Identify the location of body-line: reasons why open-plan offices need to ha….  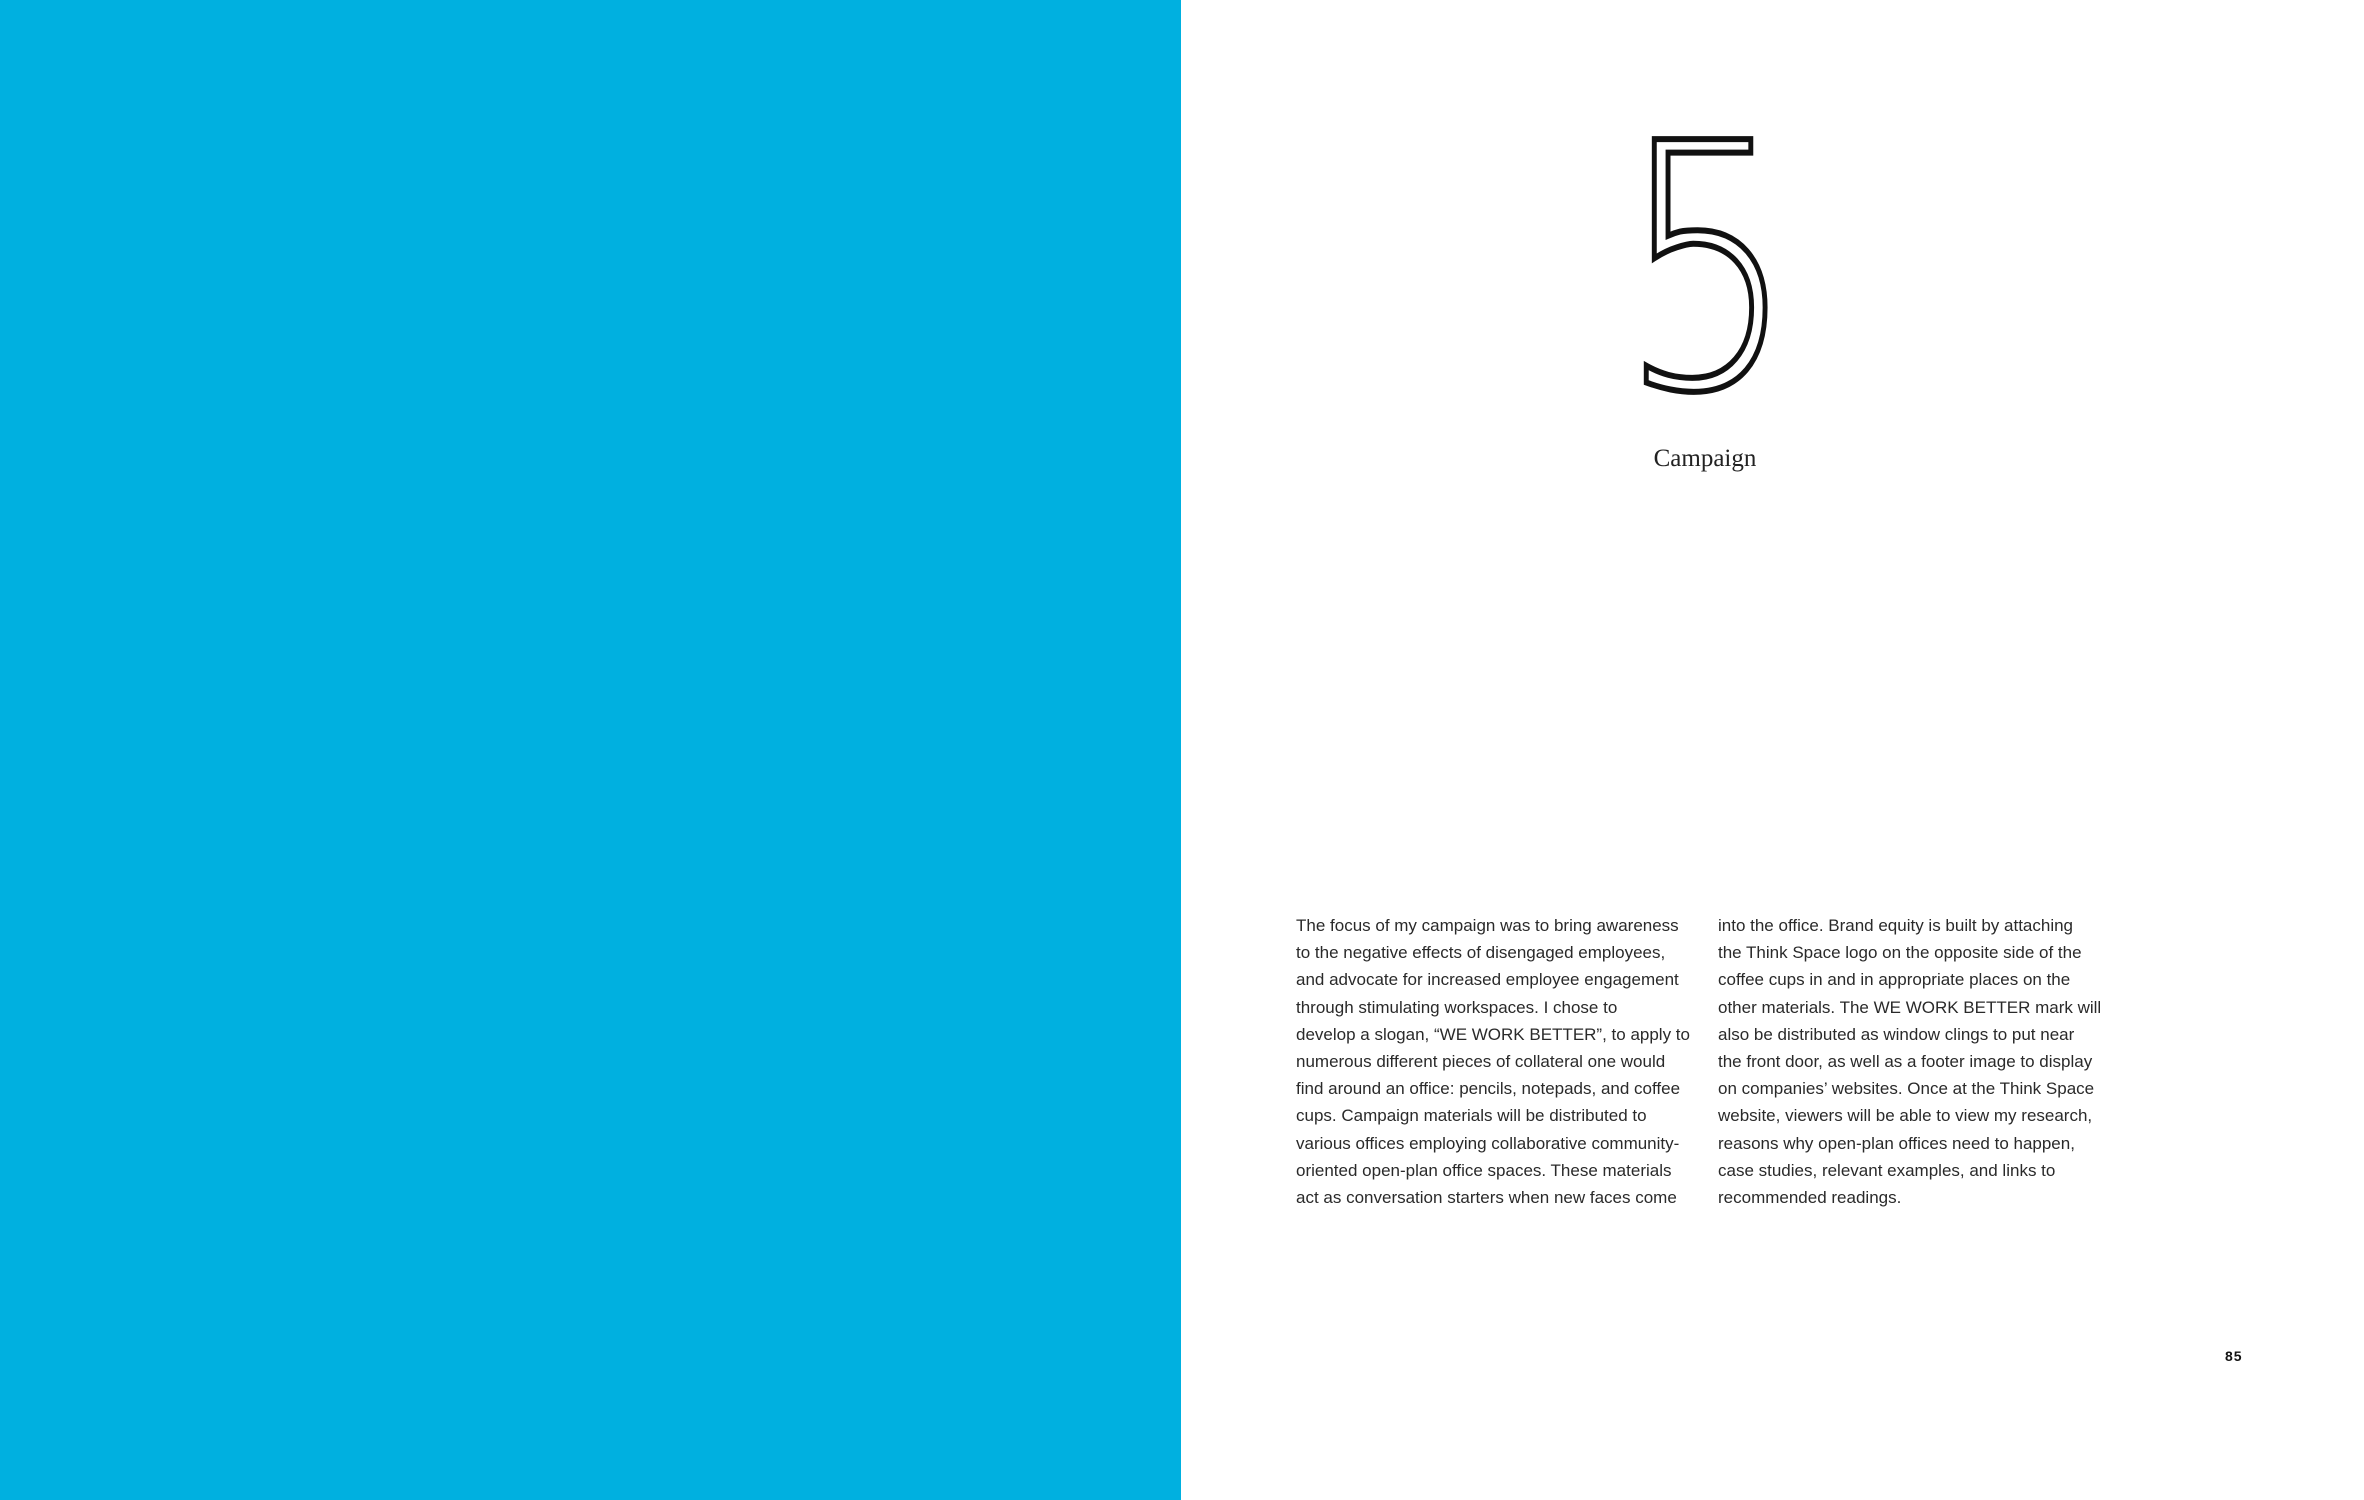
(1896, 1143).